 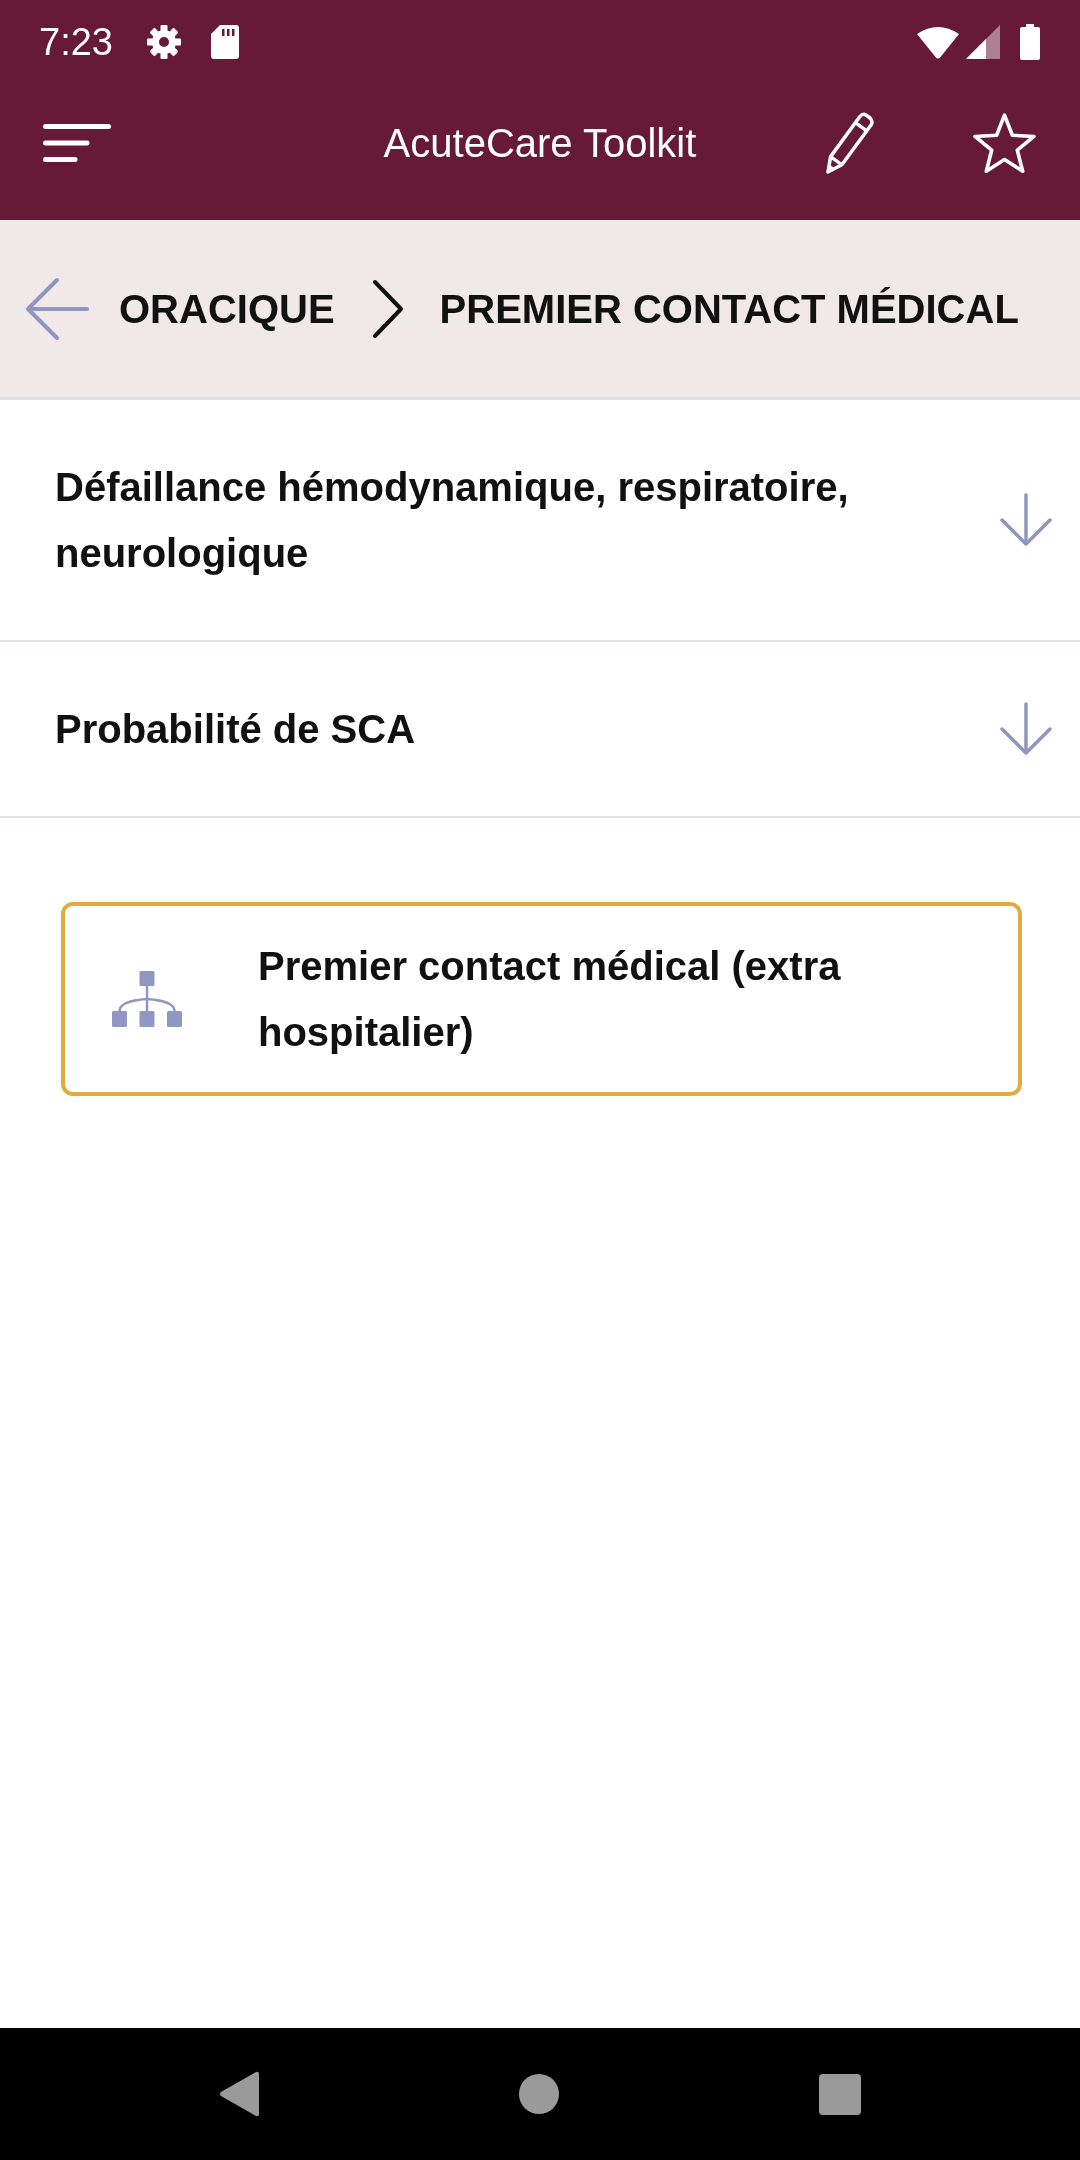 What do you see at coordinates (729, 309) in the screenshot?
I see `breadcrumb-current: PREMIER CONTACT MÉDICAL` at bounding box center [729, 309].